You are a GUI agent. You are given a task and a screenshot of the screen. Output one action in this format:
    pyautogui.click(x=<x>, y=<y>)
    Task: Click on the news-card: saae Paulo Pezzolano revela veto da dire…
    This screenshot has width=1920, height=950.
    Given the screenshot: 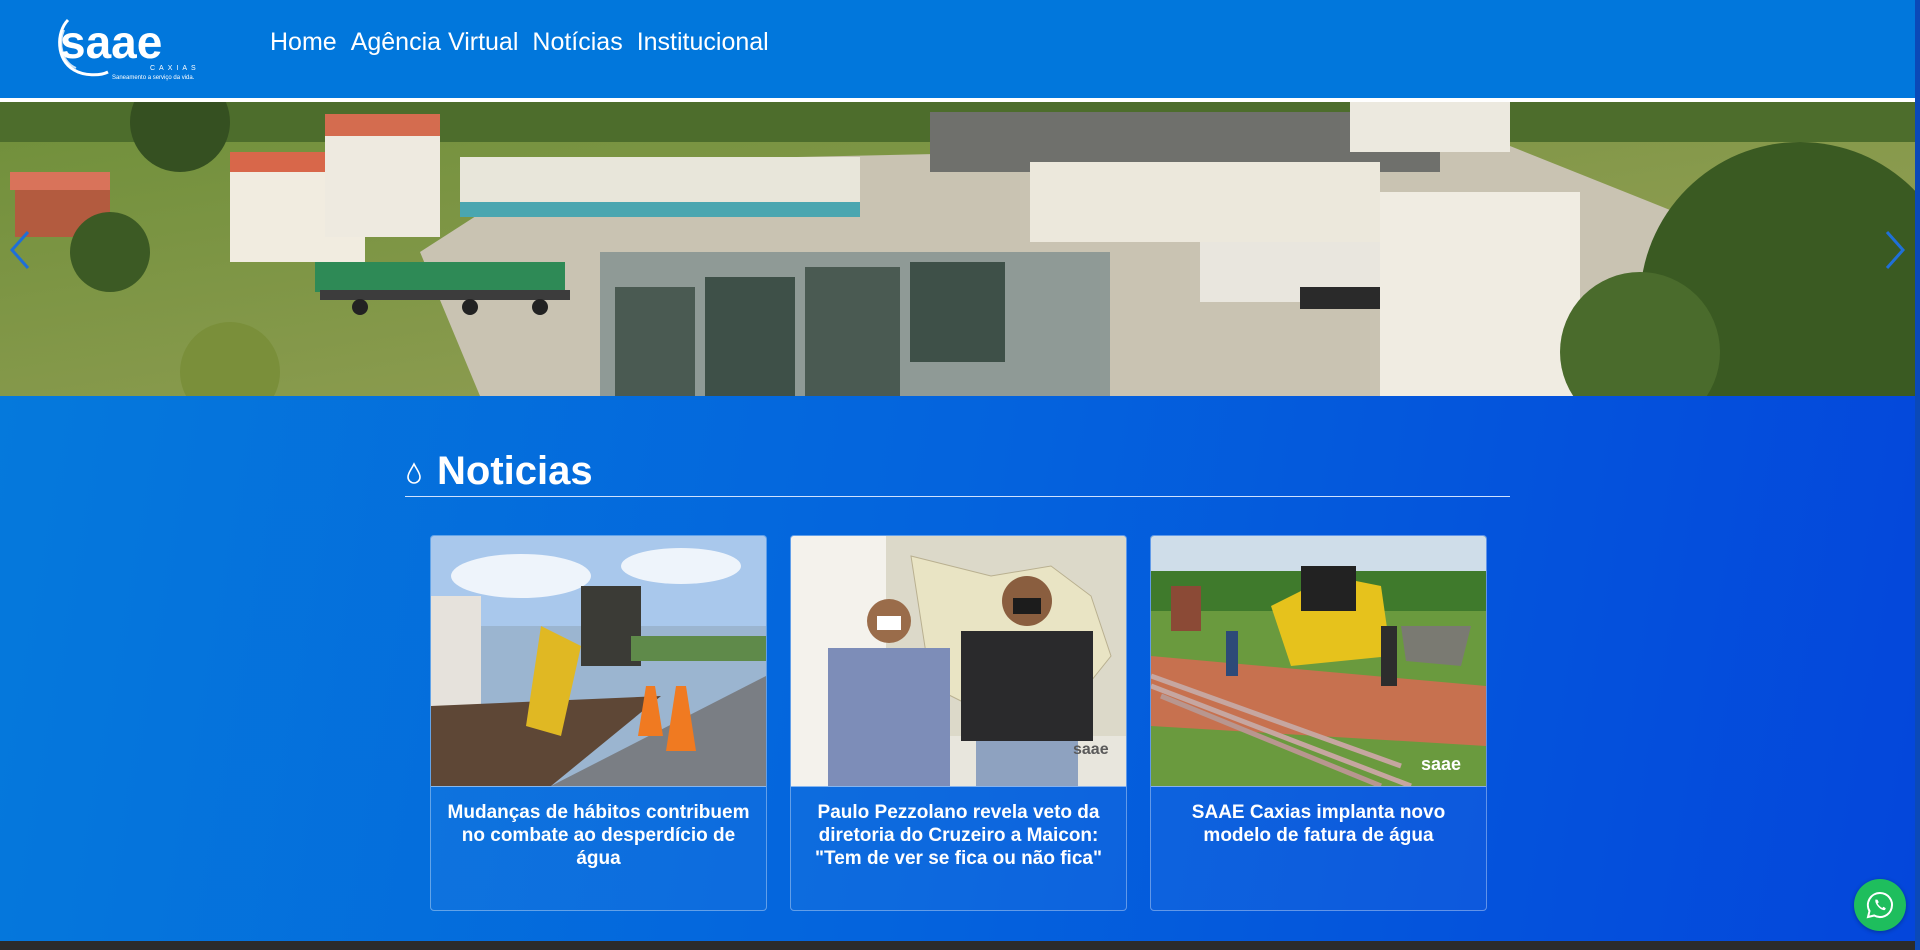 What is the action you would take?
    pyautogui.click(x=958, y=723)
    